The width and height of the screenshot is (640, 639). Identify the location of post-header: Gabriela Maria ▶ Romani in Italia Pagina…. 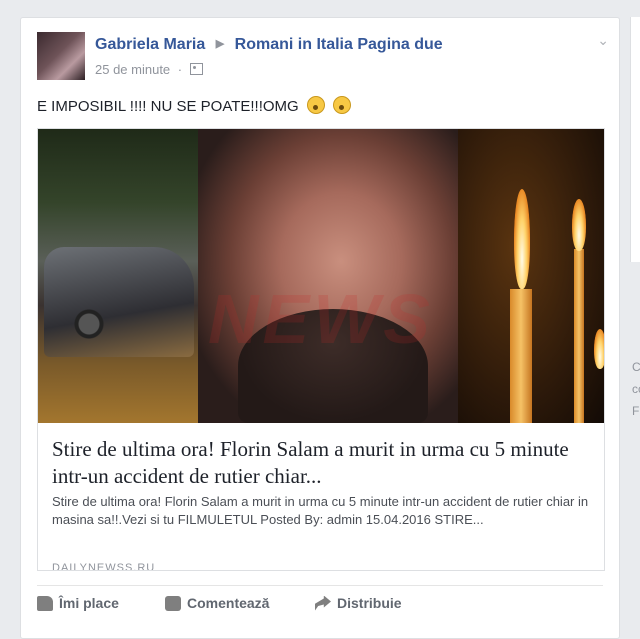
(269, 45).